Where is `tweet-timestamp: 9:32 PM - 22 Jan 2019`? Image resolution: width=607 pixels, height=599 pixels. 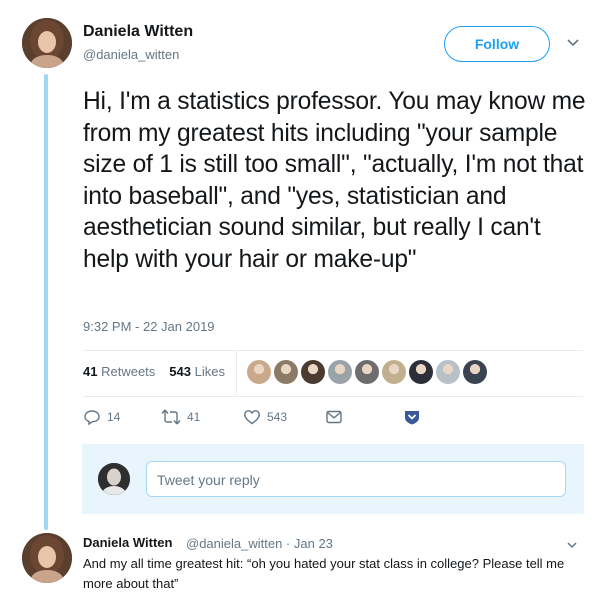
tweet-timestamp: 9:32 PM - 22 Jan 2019 is located at coordinates (149, 326).